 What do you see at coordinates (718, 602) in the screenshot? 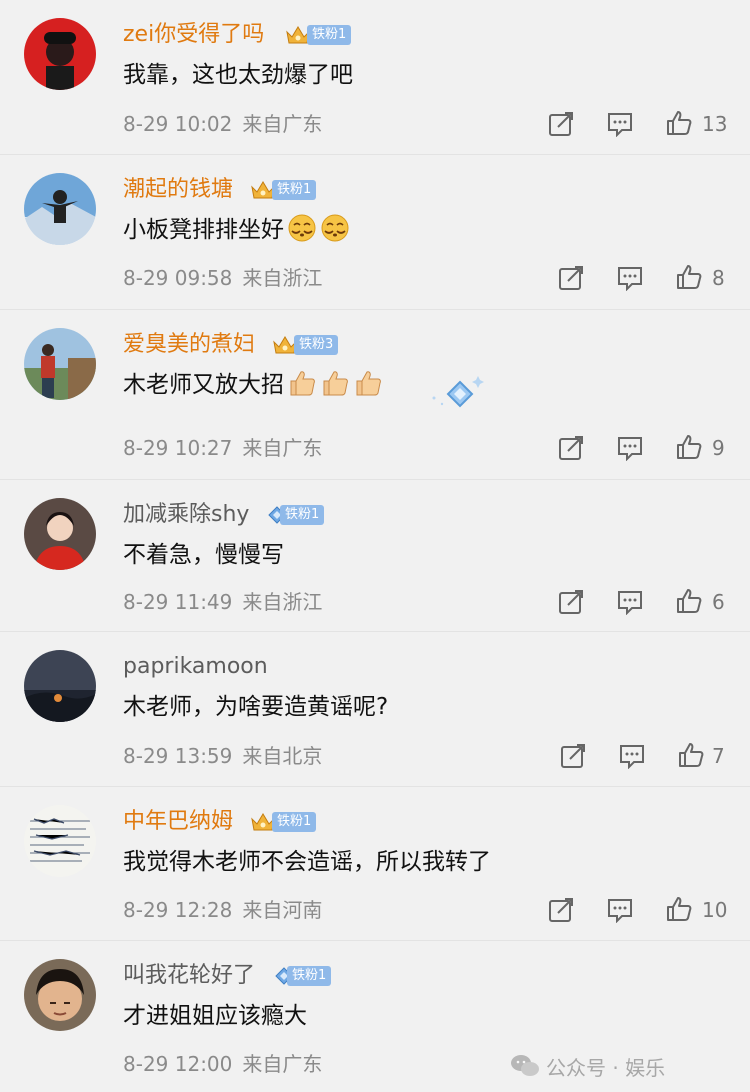
I see `like-count: 6` at bounding box center [718, 602].